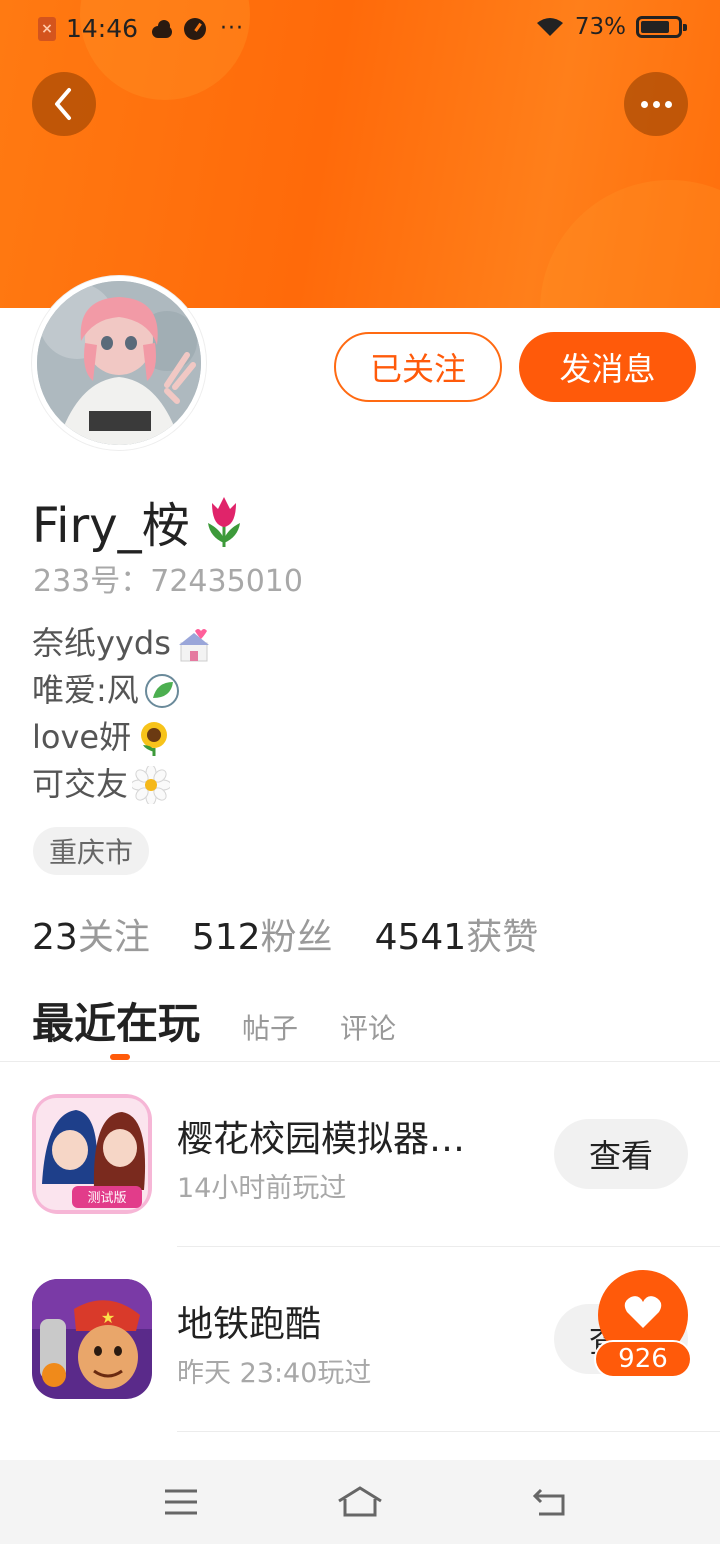  What do you see at coordinates (368, 1027) in the screenshot?
I see `tab-comments: 评论` at bounding box center [368, 1027].